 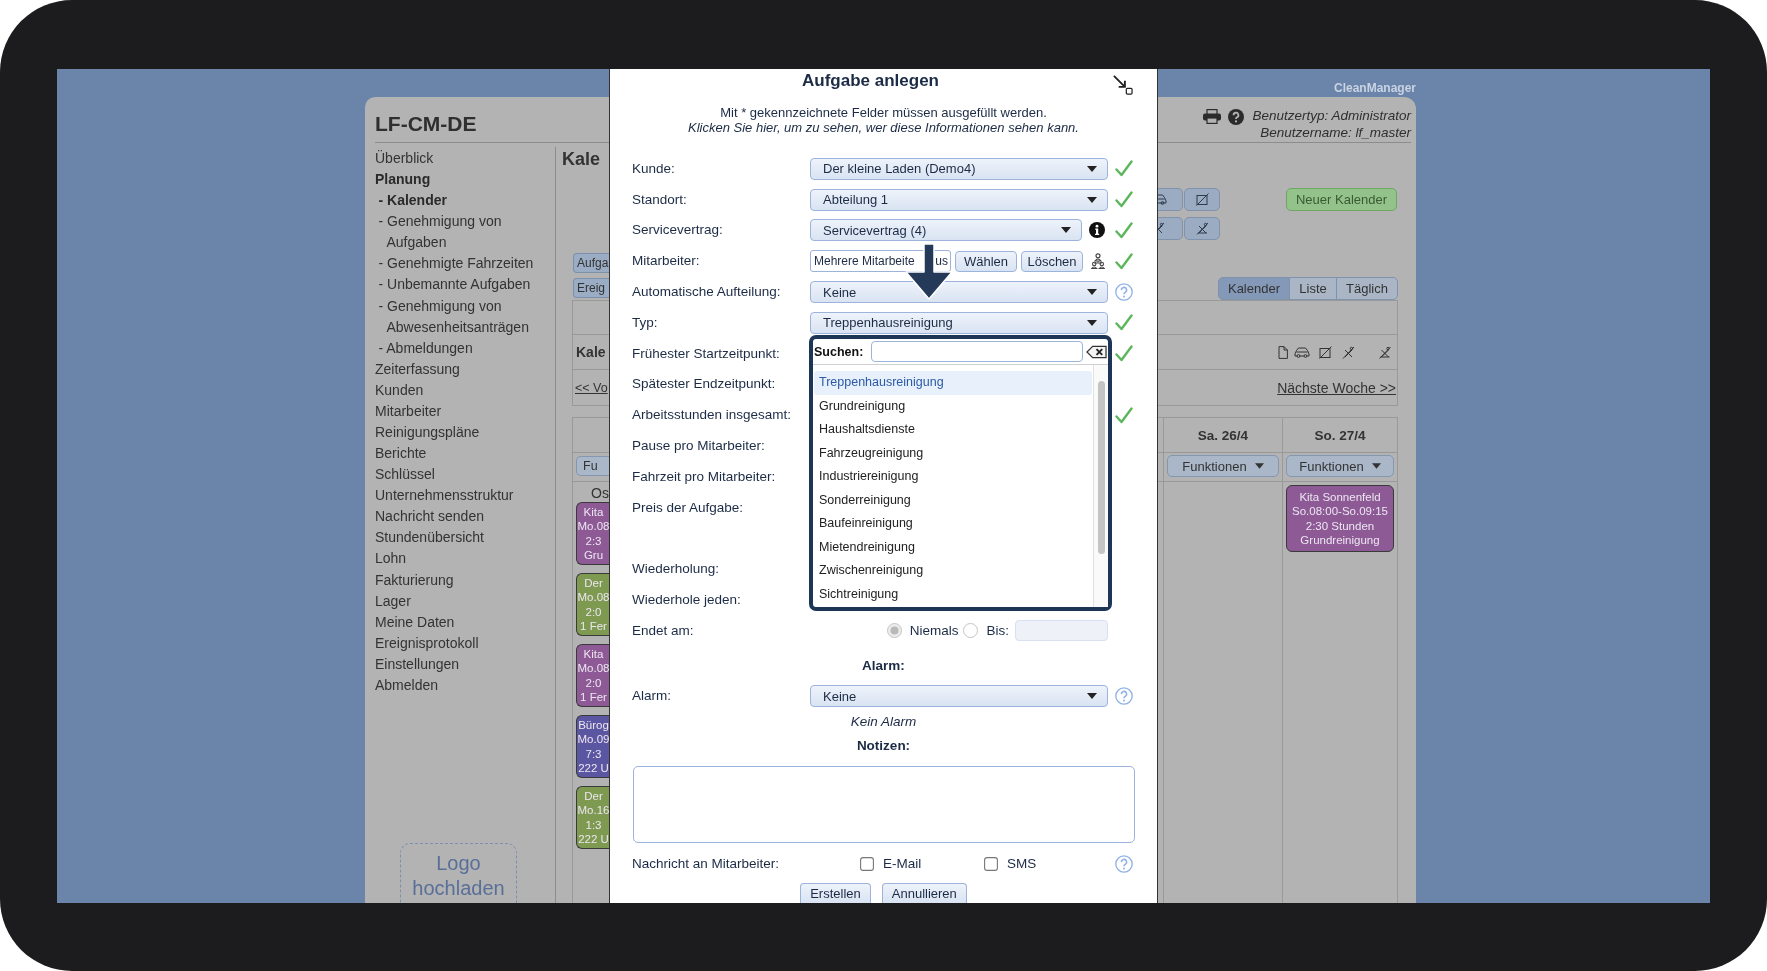 I want to click on event-line: Mo.09, so click(x=593, y=739).